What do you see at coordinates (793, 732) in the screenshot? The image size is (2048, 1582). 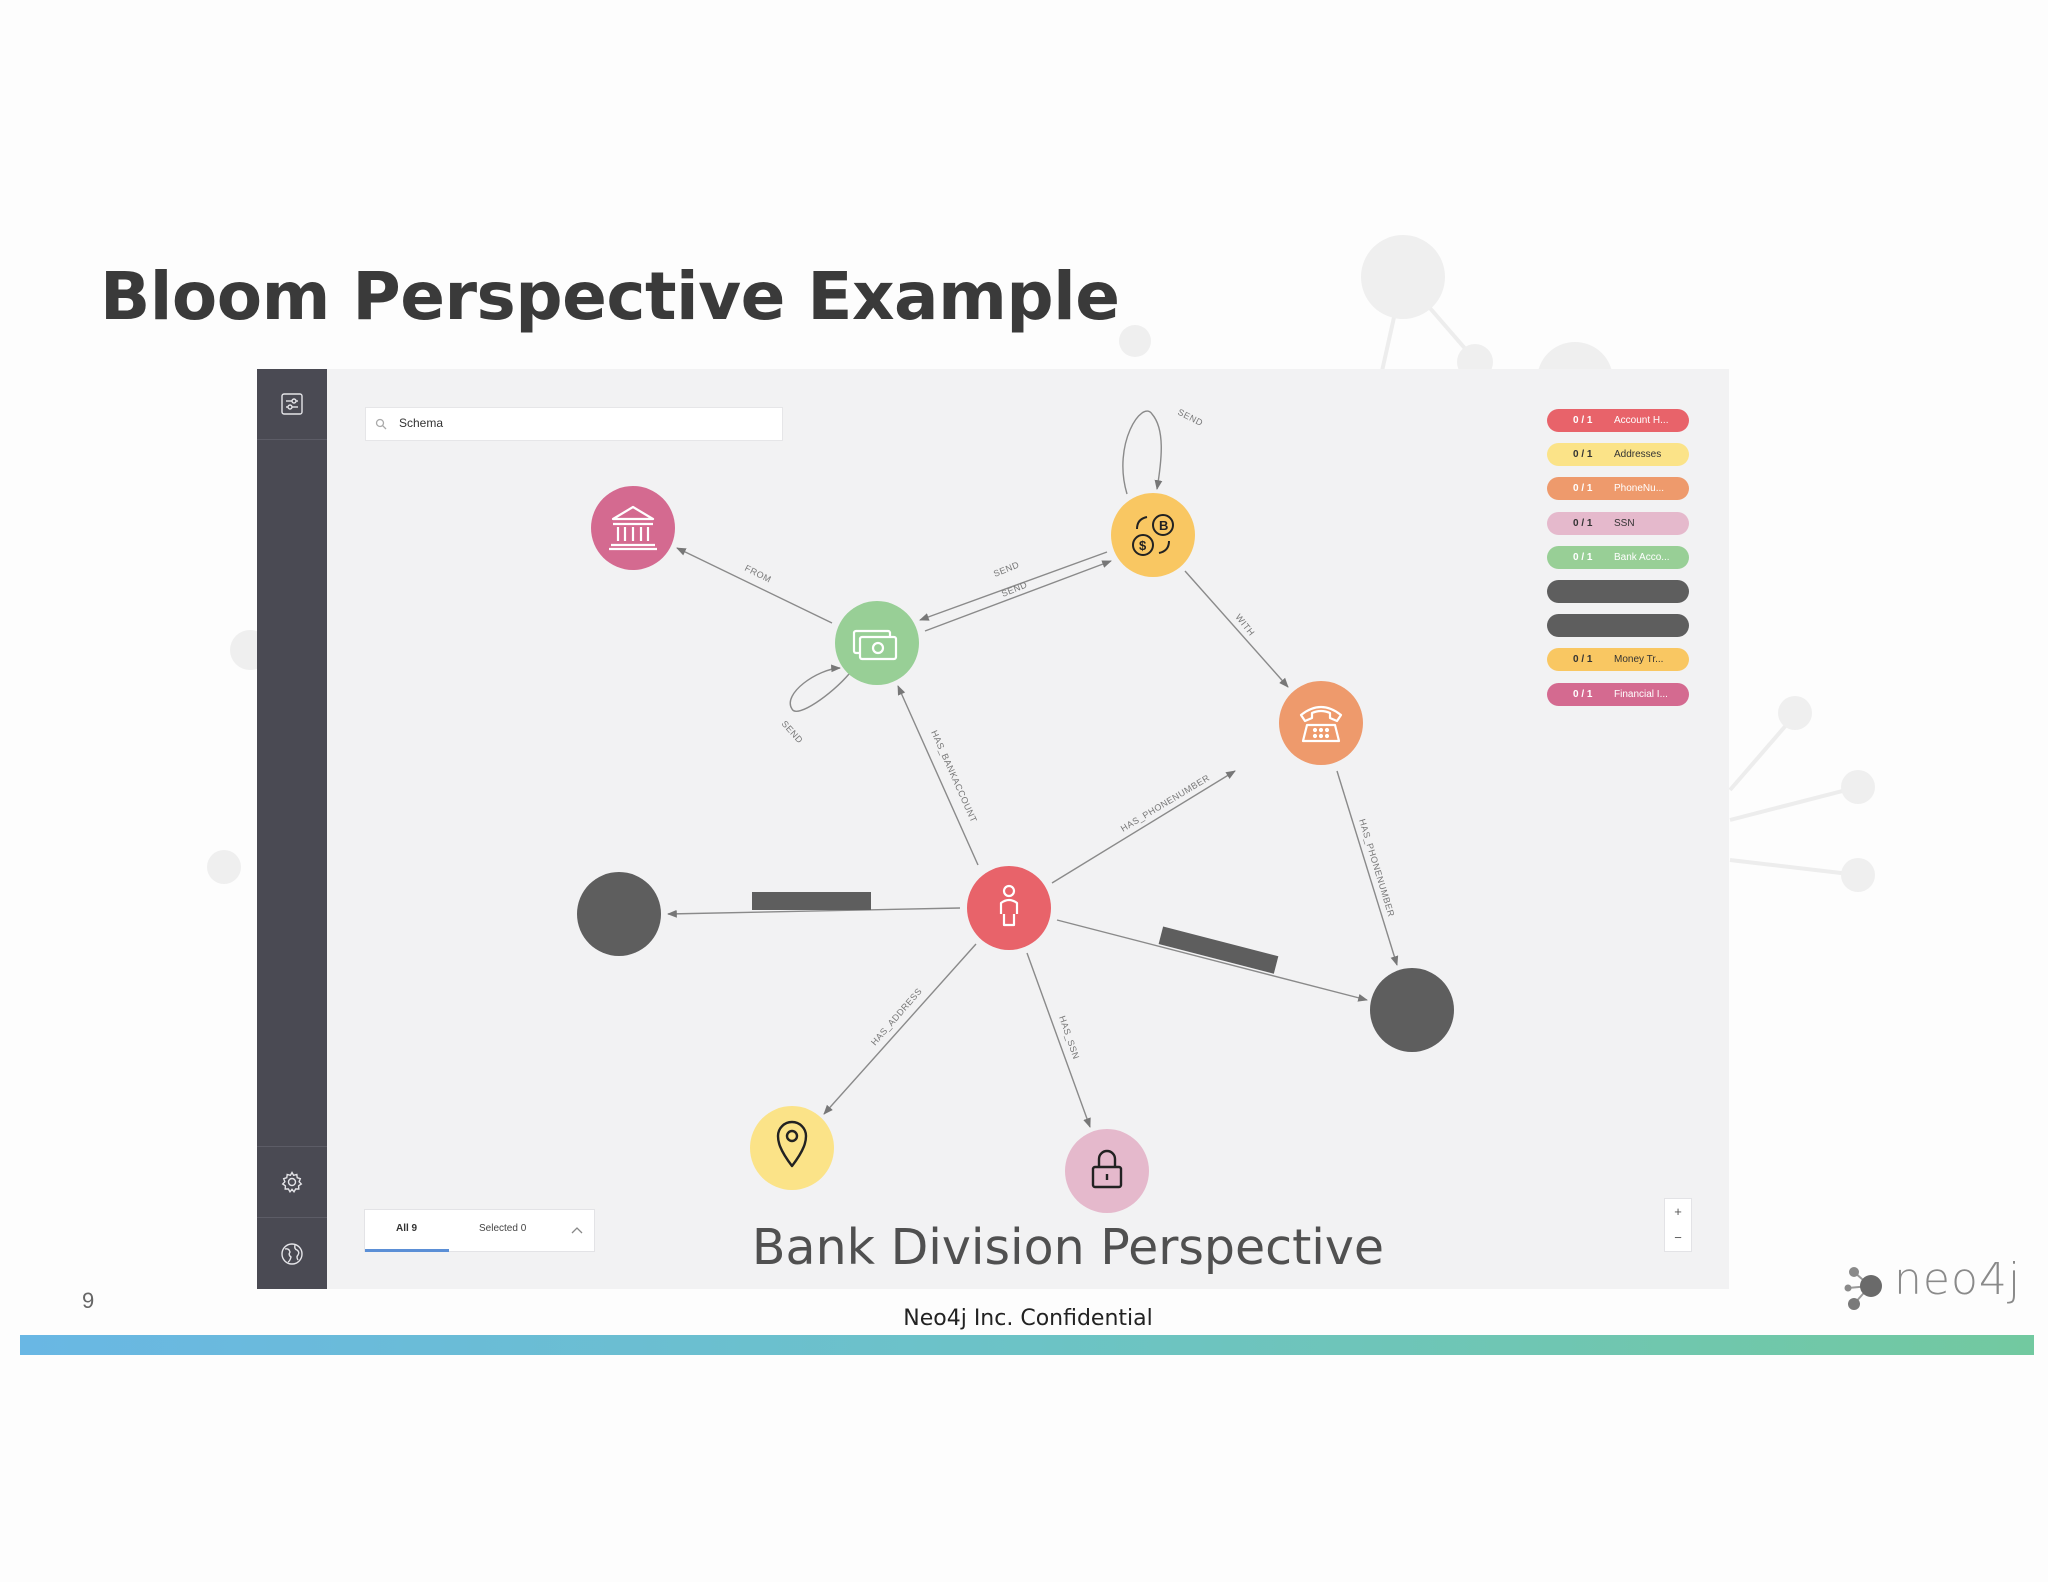 I see `edge-label-send-loop: SEND` at bounding box center [793, 732].